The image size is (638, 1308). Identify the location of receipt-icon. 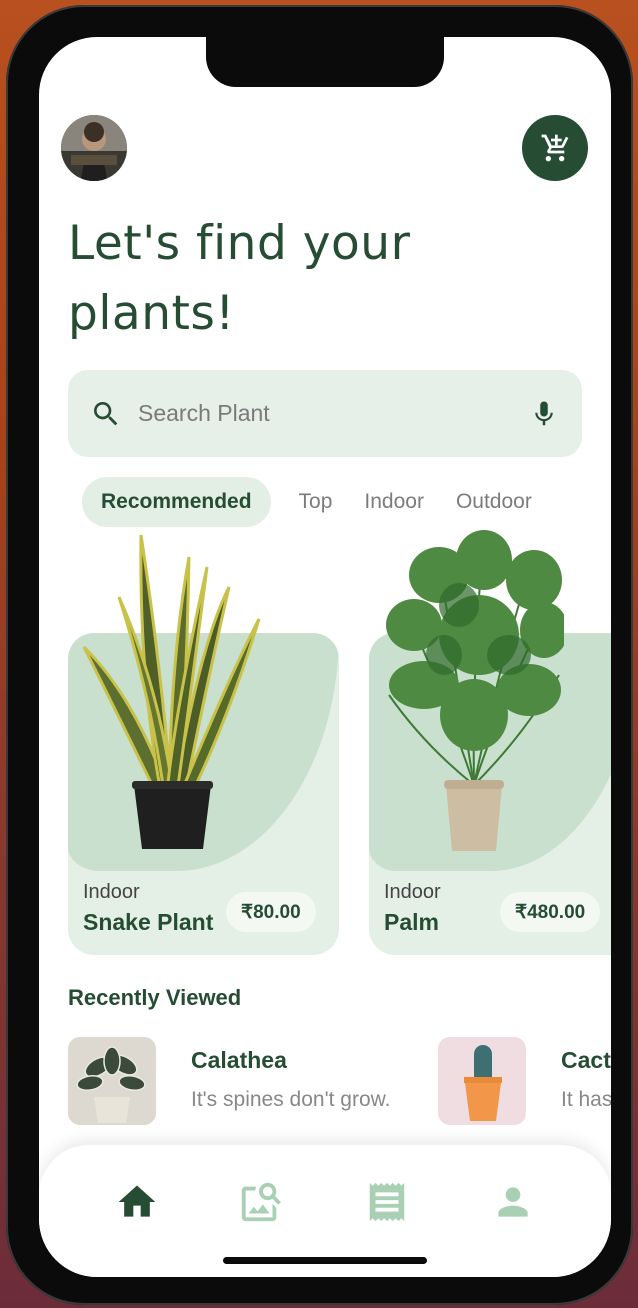
(387, 1202).